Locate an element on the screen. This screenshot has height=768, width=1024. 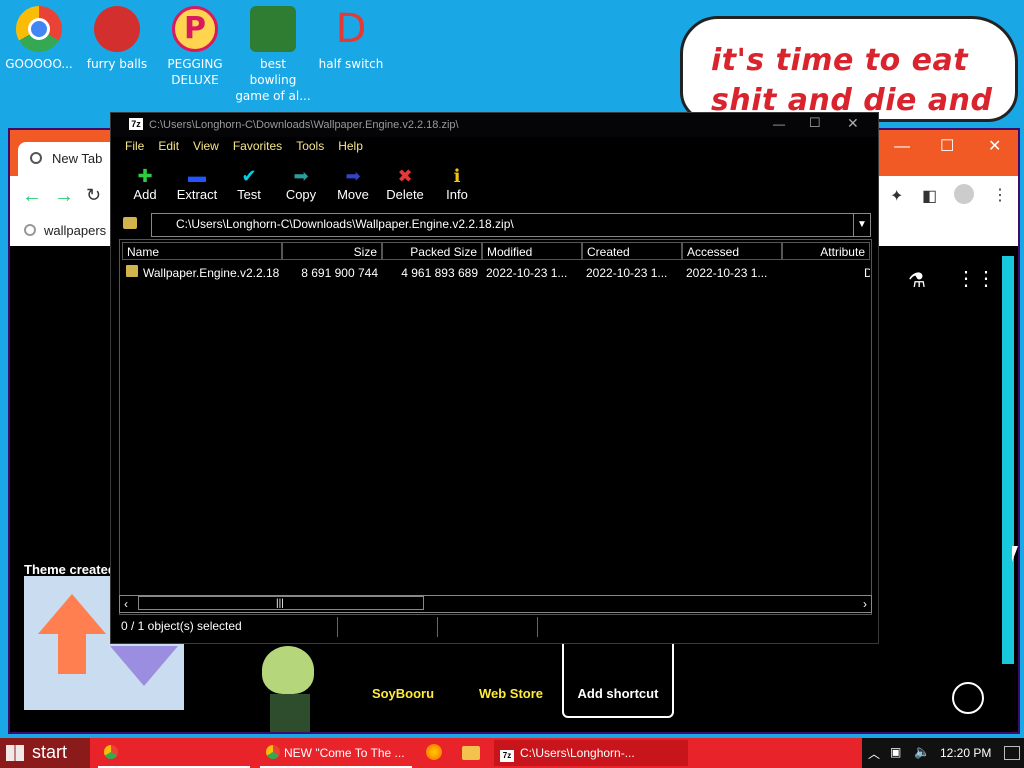
bookmark-wallpapers: wallpapers is located at coordinates (65, 230).